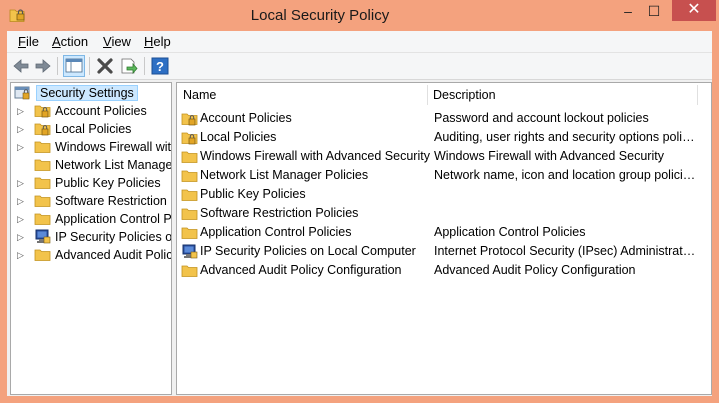 This screenshot has height=403, width=719. What do you see at coordinates (121, 41) in the screenshot?
I see `menu-view-label: iew` at bounding box center [121, 41].